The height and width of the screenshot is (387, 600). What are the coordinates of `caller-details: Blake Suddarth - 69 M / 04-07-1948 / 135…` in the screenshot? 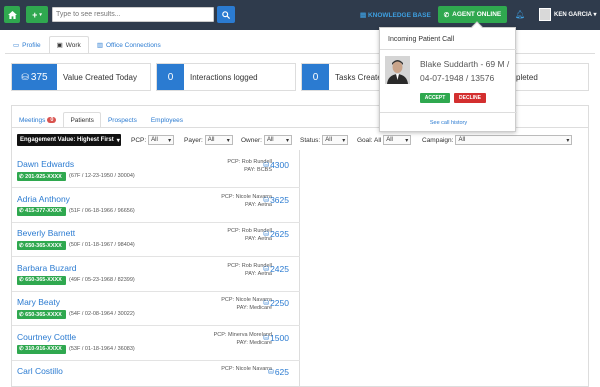 It's located at (465, 71).